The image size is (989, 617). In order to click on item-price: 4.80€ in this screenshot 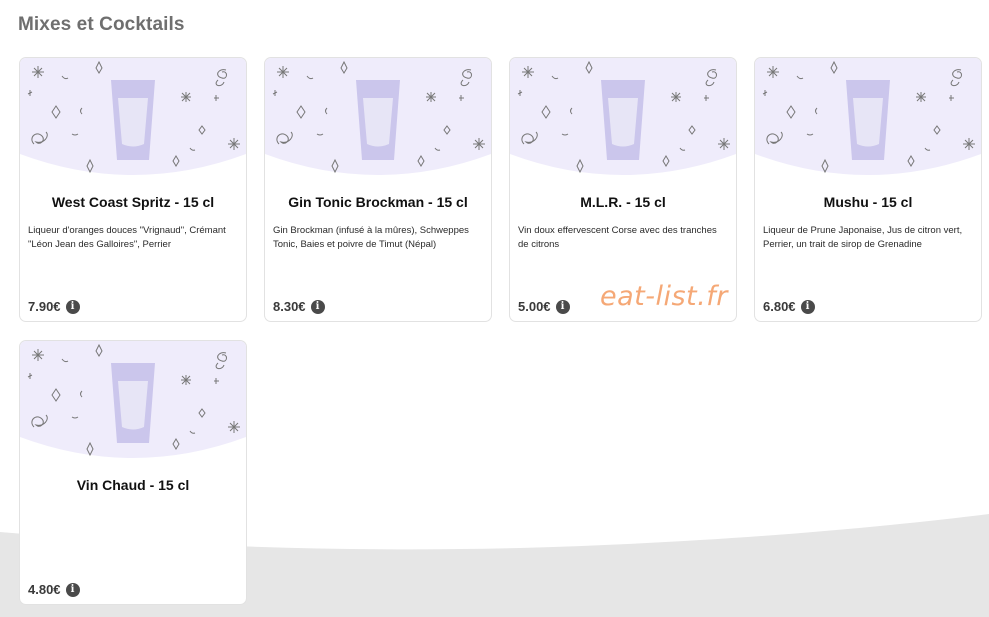, I will do `click(44, 589)`.